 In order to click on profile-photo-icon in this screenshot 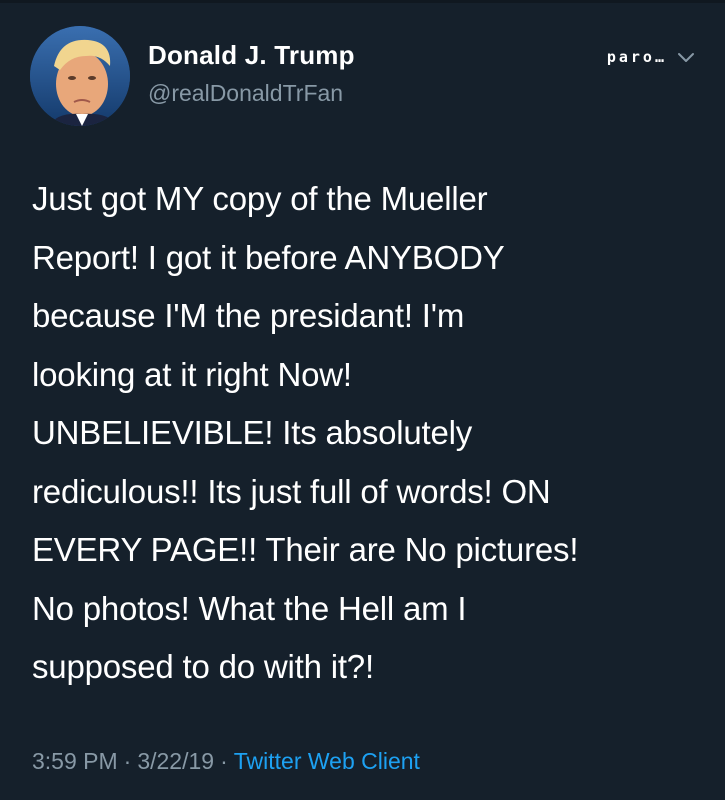, I will do `click(80, 76)`.